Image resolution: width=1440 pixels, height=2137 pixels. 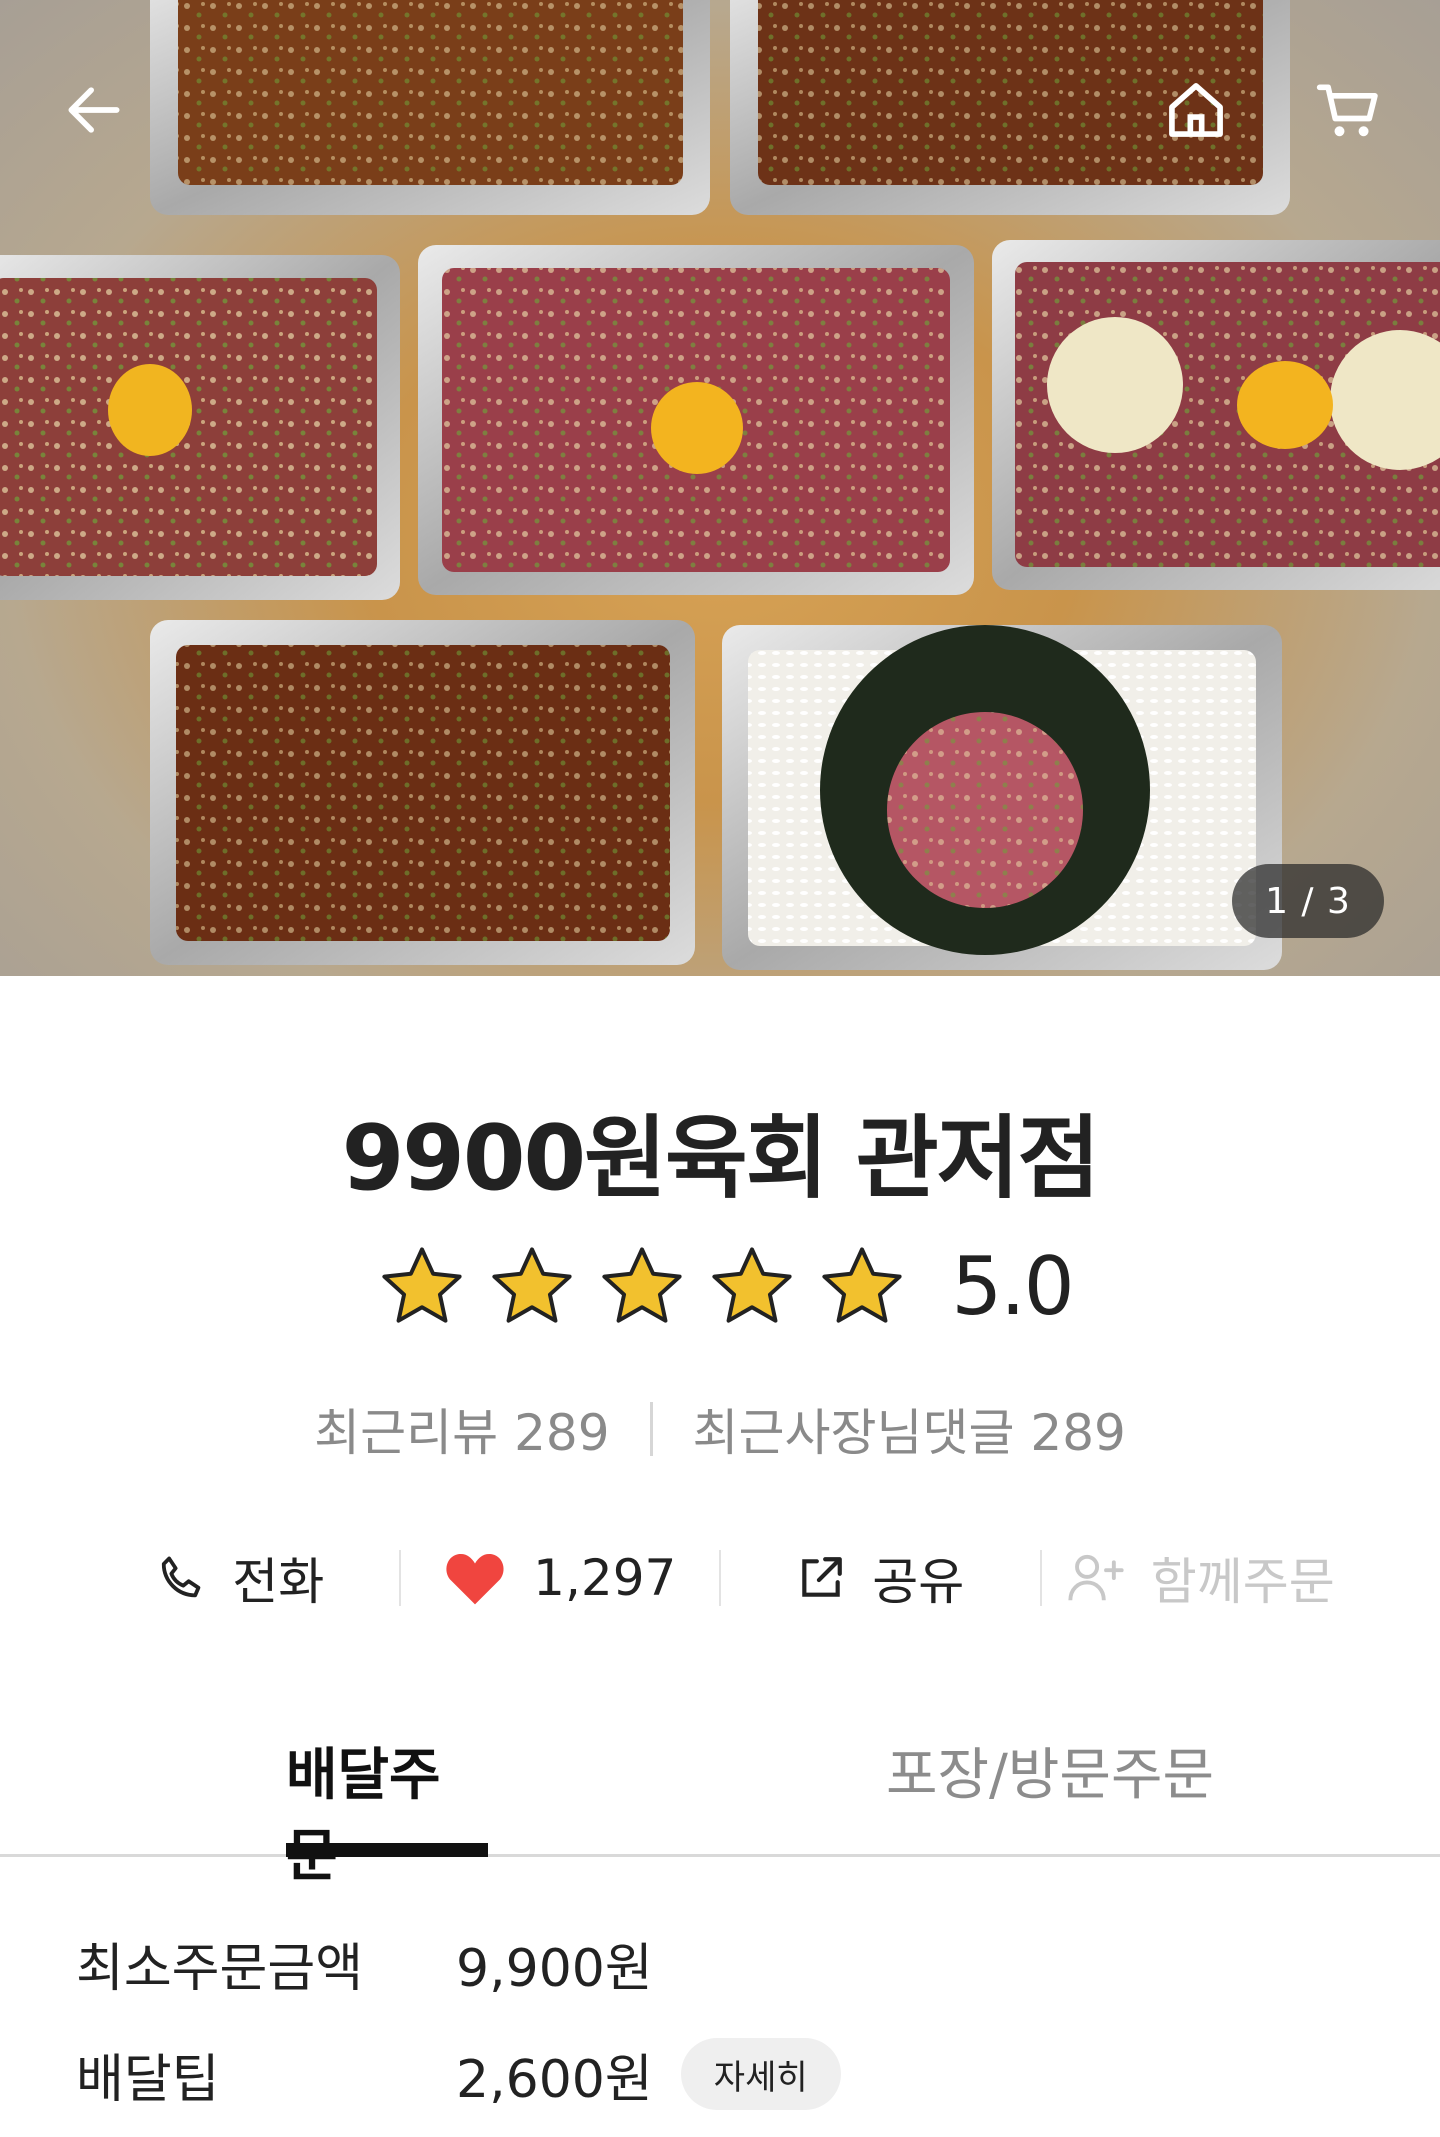 I want to click on delivery-tip-value: 2,600원, so click(x=554, y=2079).